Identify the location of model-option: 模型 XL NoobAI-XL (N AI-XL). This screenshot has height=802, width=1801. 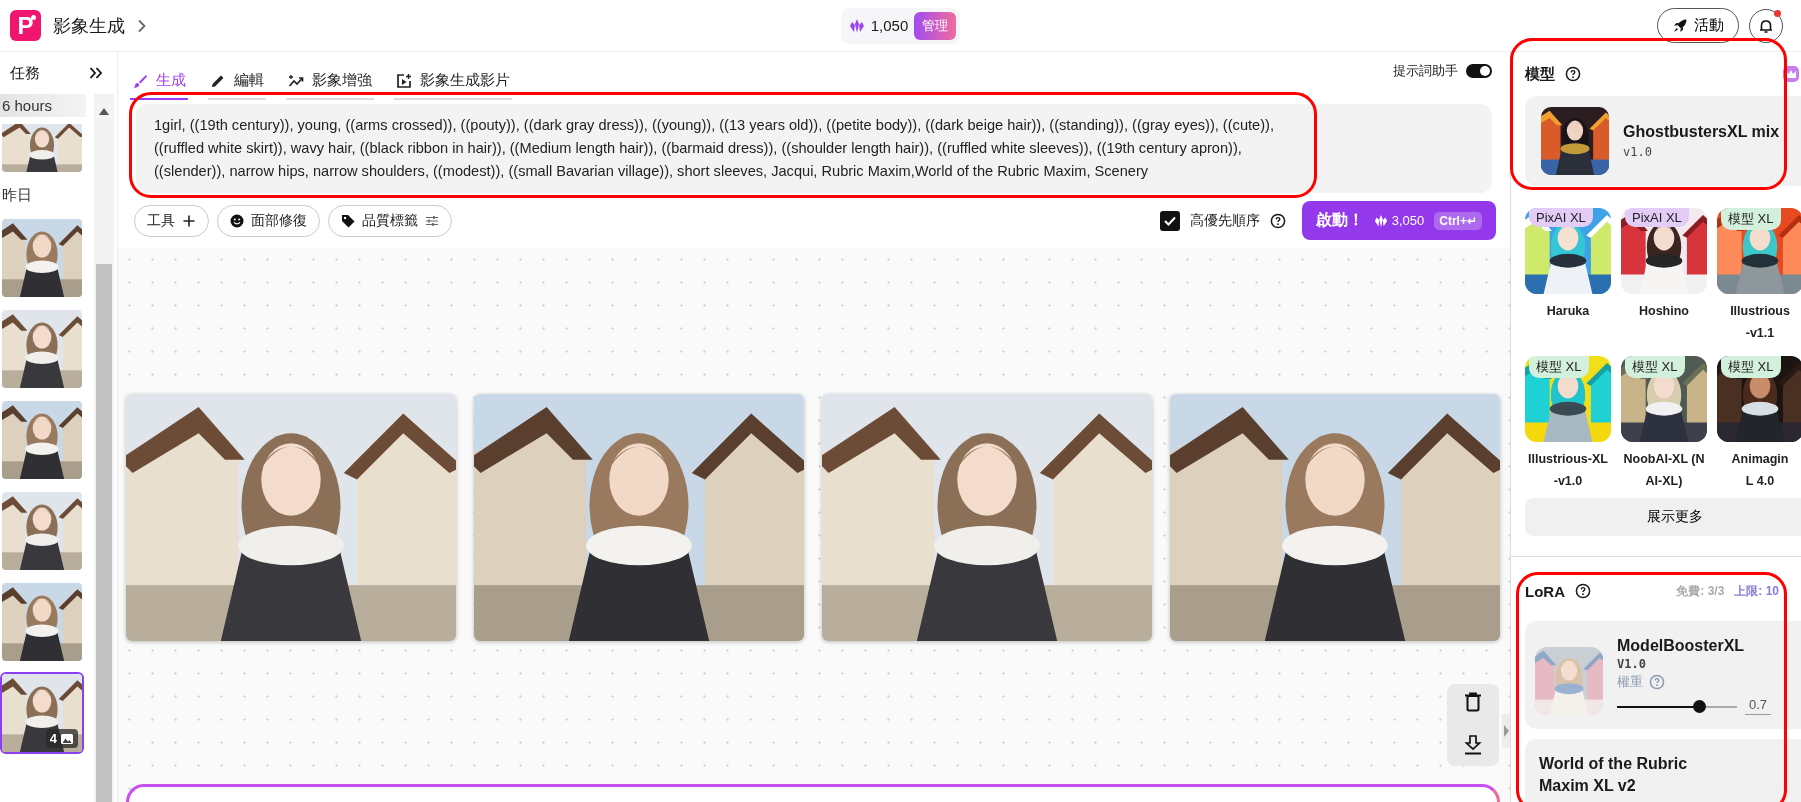
(1664, 424).